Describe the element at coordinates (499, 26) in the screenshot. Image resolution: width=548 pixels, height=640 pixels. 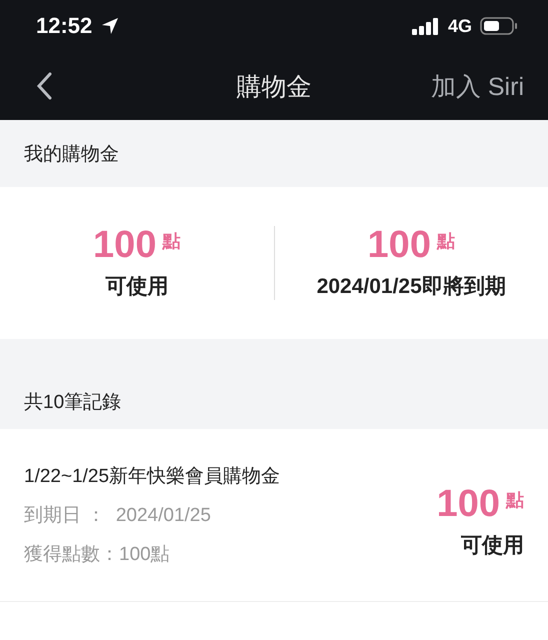
I see `battery-icon` at that location.